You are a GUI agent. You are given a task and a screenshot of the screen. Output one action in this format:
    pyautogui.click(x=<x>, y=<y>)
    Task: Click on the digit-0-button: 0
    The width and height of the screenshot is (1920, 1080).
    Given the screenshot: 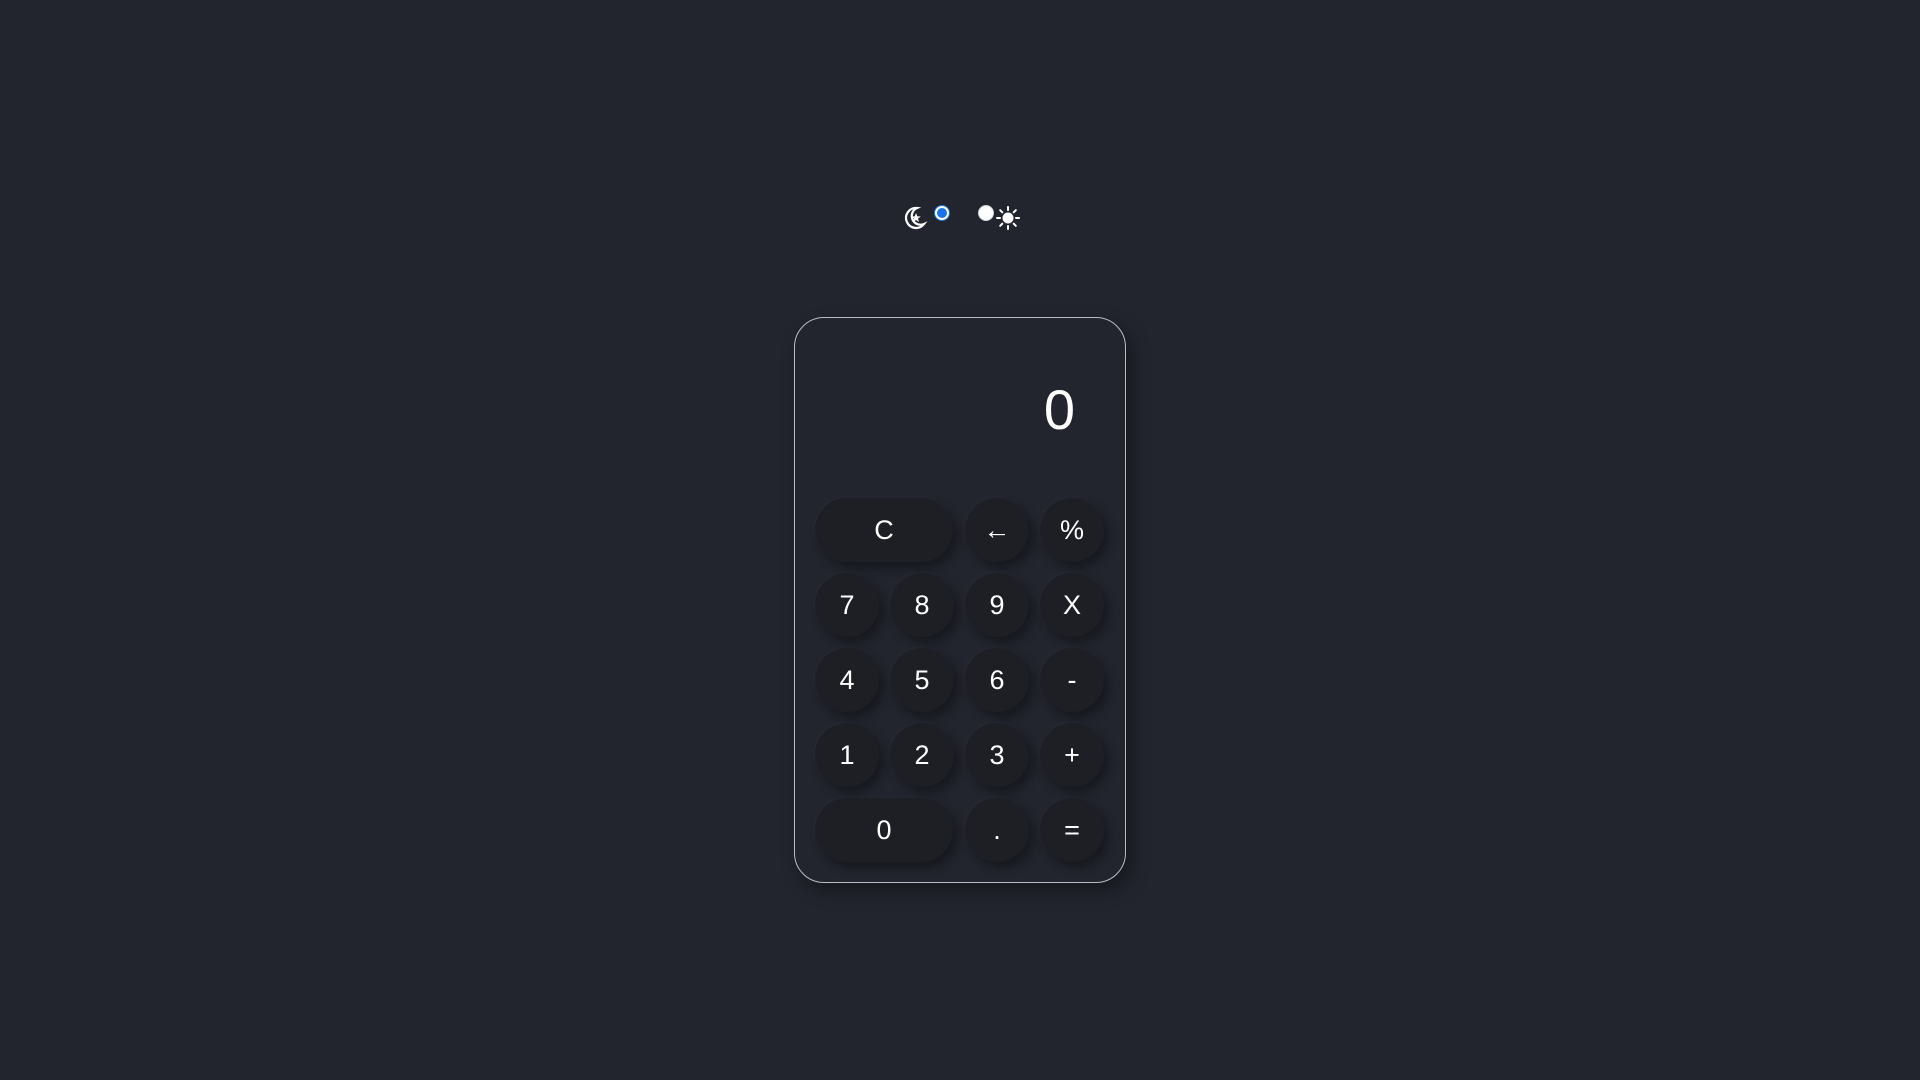 What is the action you would take?
    pyautogui.click(x=884, y=830)
    